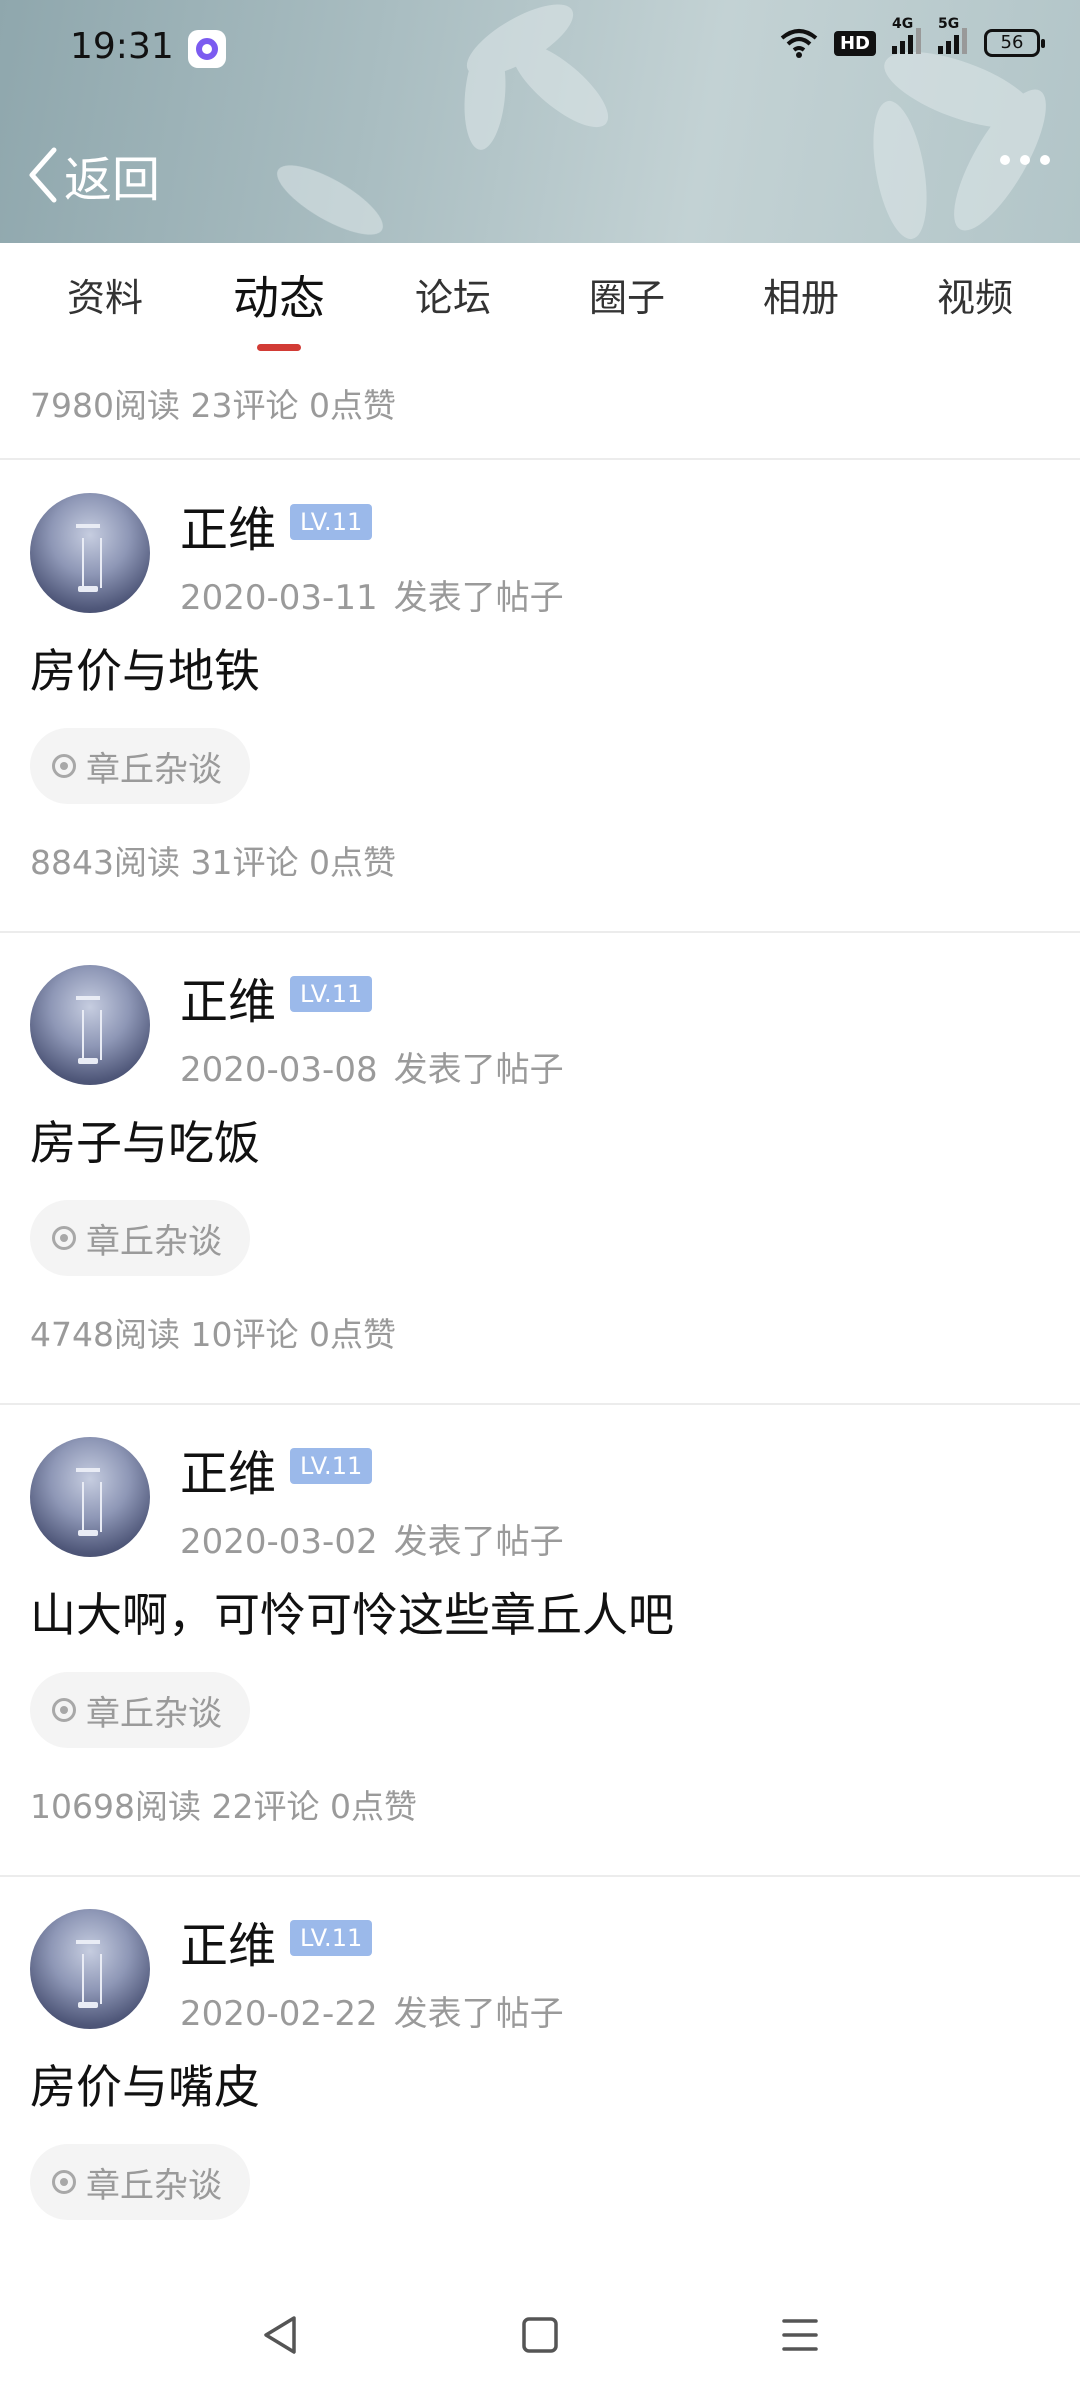 This screenshot has width=1080, height=2400. Describe the element at coordinates (540, 878) in the screenshot. I see `post-stats: 8843阅读 31评论 0点赞` at that location.